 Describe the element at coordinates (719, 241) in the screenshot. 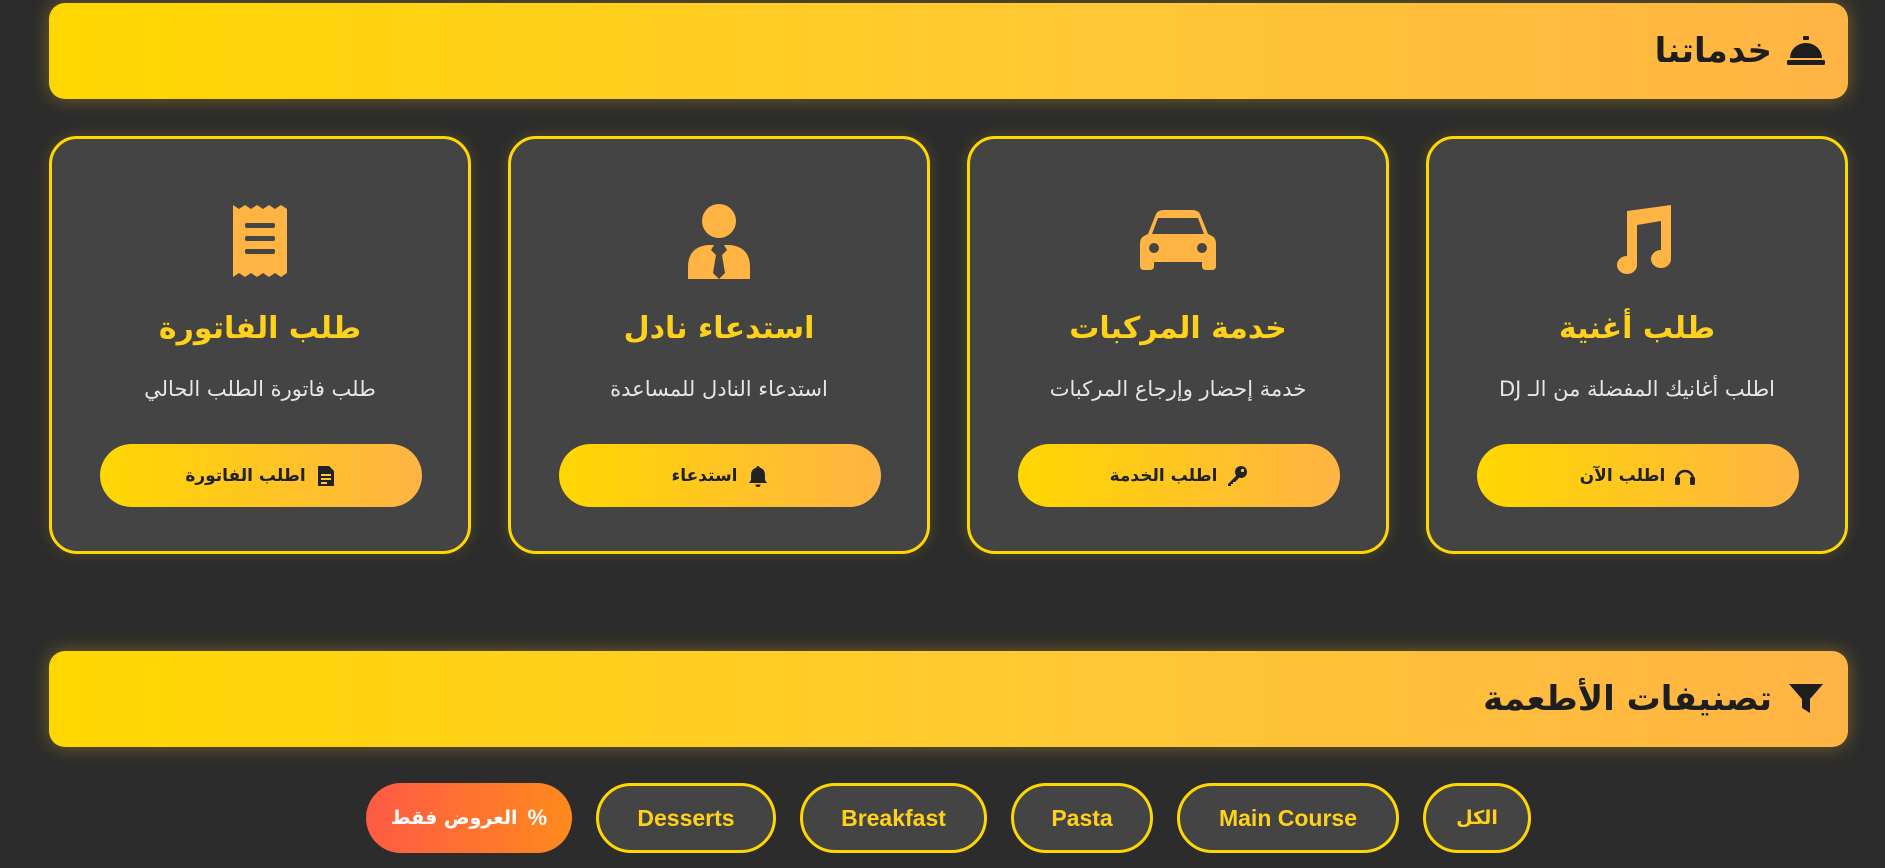

I see `waiter-icon` at that location.